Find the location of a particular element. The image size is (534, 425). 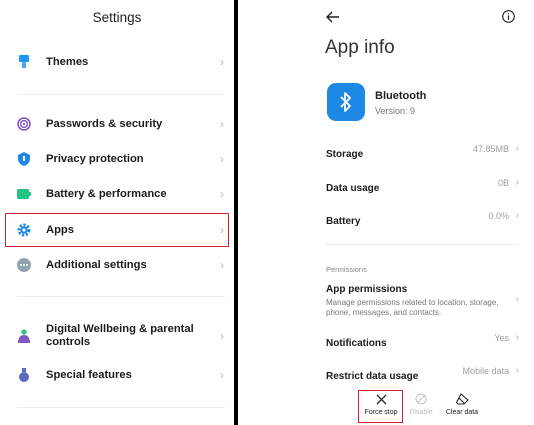

settings-item-battery-performance: Battery & performance › is located at coordinates (117, 194).